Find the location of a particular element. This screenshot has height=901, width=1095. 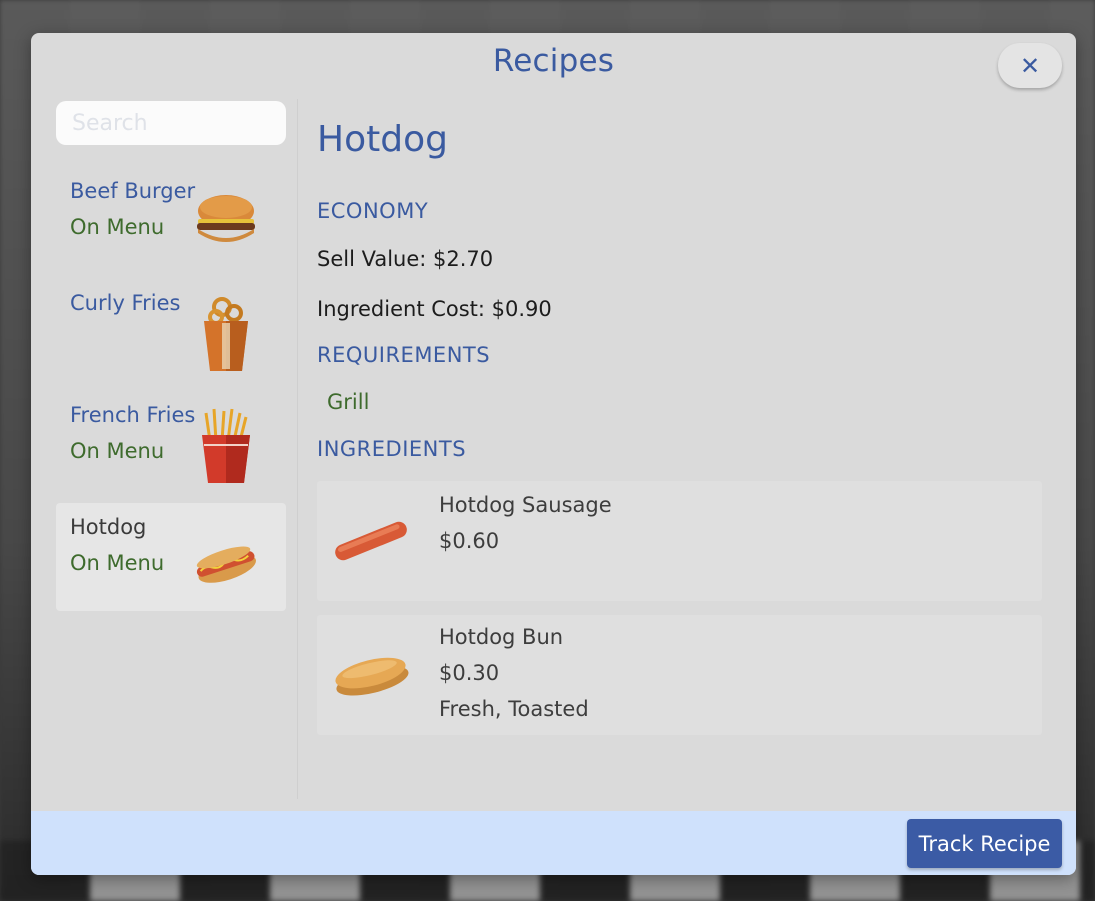

recipe-title: Hotdog is located at coordinates (382, 139).